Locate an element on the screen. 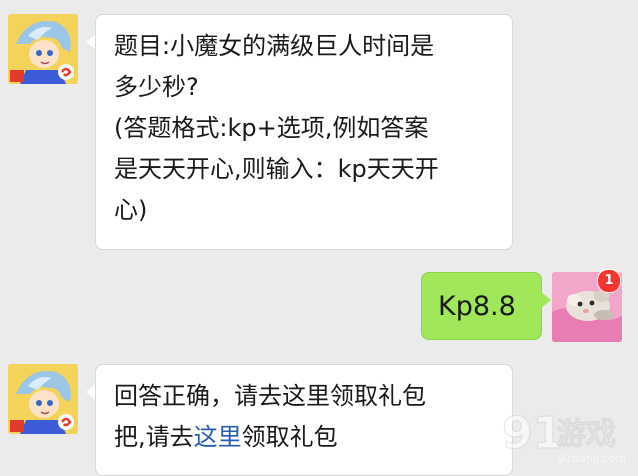 This screenshot has height=476, width=638. message-text: Kp8.8 is located at coordinates (477, 306).